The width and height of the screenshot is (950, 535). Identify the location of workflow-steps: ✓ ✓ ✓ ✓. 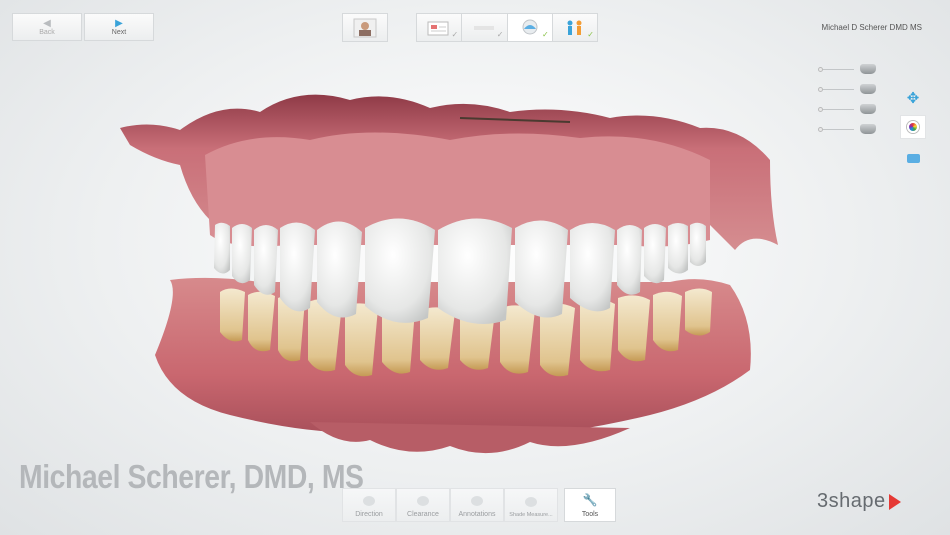
(507, 27).